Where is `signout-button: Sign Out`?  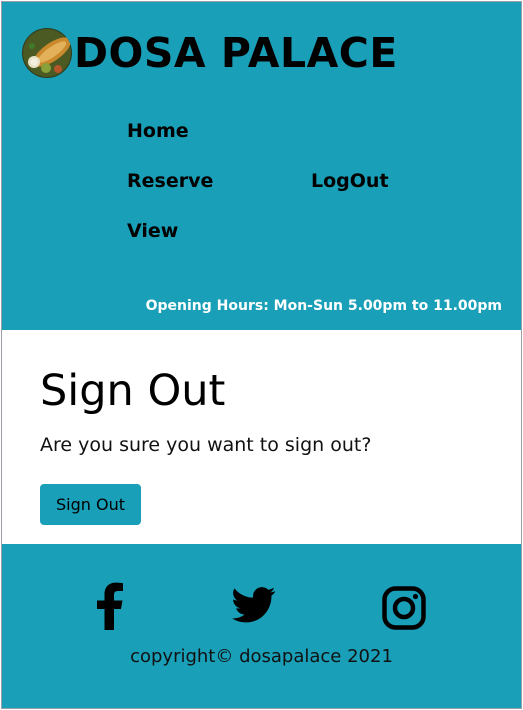 signout-button: Sign Out is located at coordinates (90, 504).